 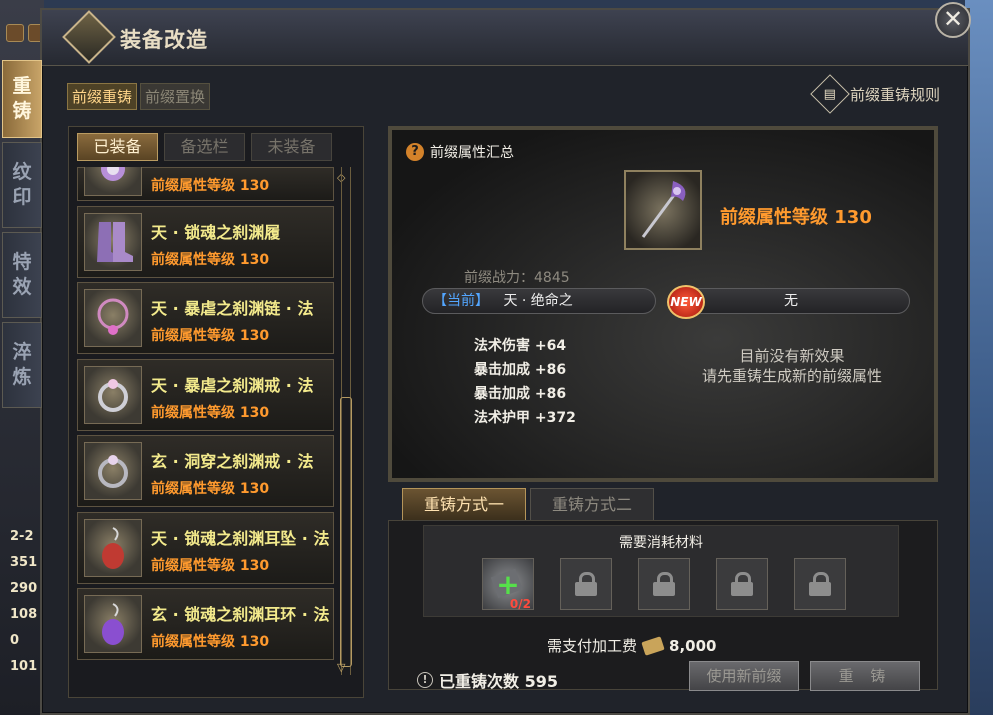 What do you see at coordinates (592, 646) in the screenshot?
I see `fee-label: 需支付加工费` at bounding box center [592, 646].